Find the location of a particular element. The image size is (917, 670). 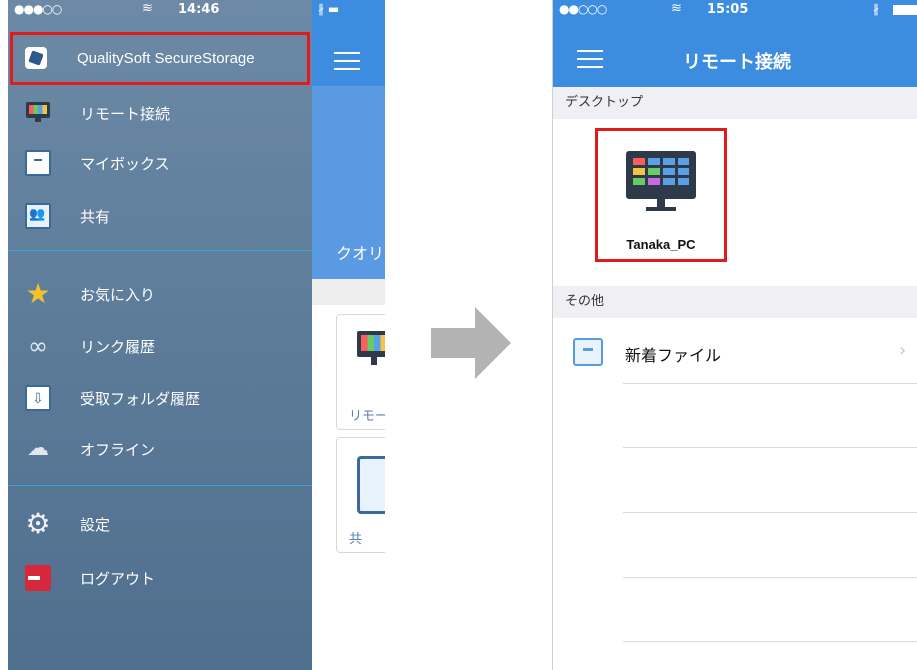

chevron-right-icon: › is located at coordinates (903, 350).